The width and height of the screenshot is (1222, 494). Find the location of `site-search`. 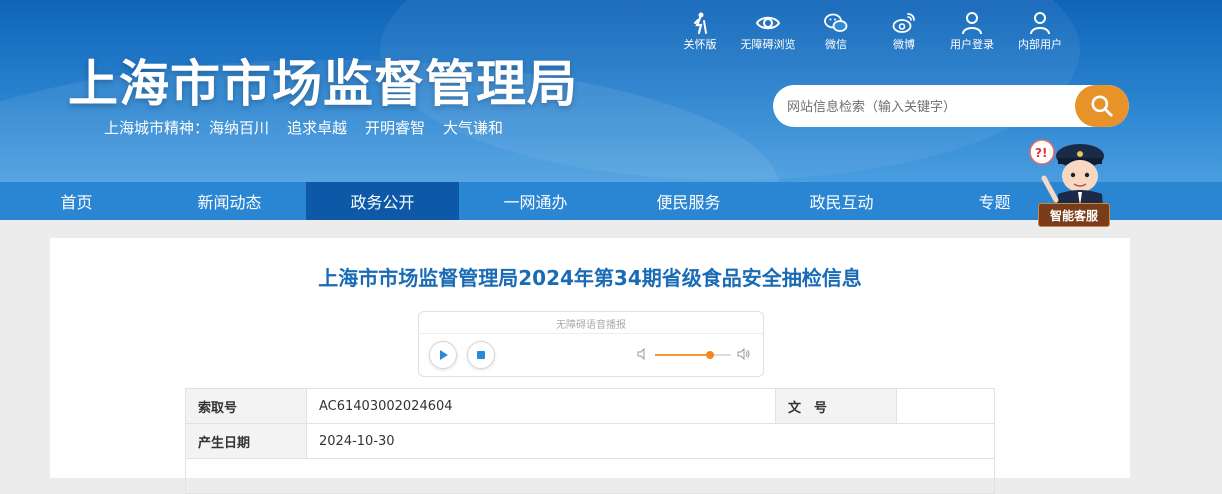

site-search is located at coordinates (951, 106).